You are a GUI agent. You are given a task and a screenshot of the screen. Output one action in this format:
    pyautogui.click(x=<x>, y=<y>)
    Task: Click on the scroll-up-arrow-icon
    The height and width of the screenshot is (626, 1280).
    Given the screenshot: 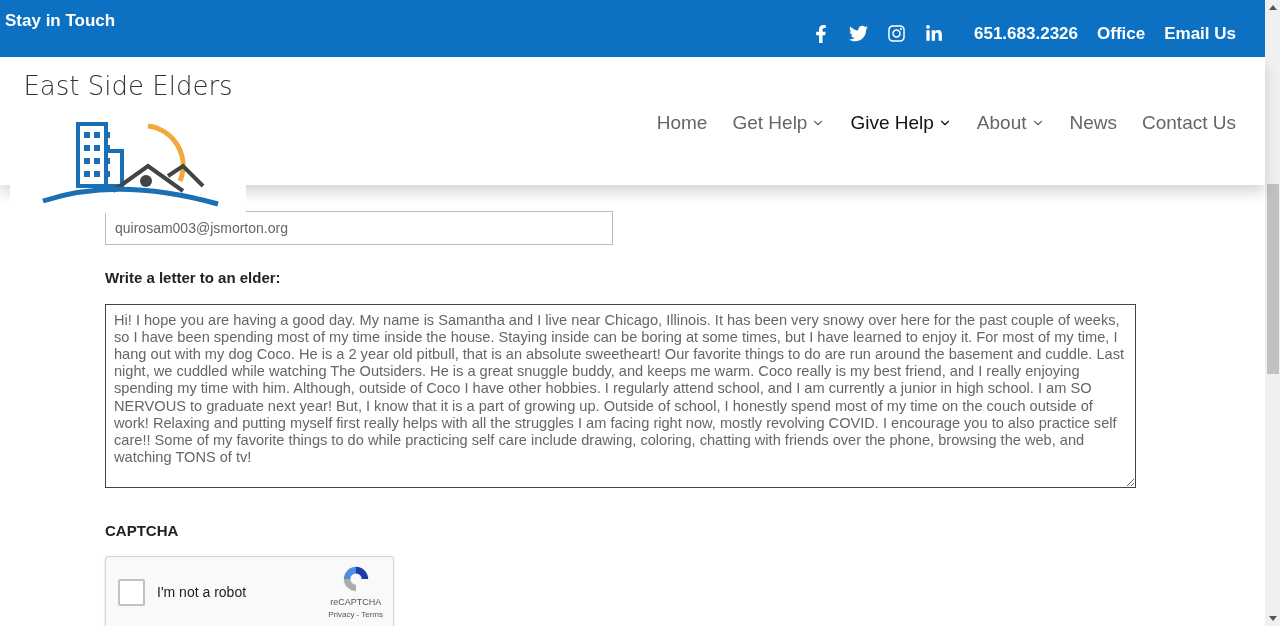 What is the action you would take?
    pyautogui.click(x=1272, y=7)
    